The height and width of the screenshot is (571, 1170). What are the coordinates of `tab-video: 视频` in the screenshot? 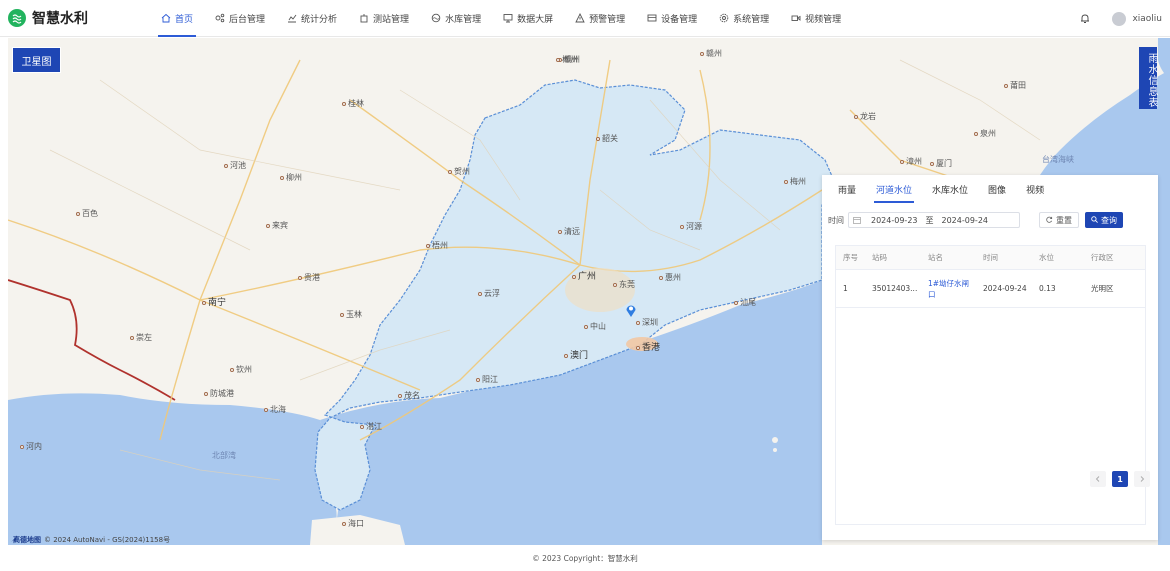 It's located at (1035, 193).